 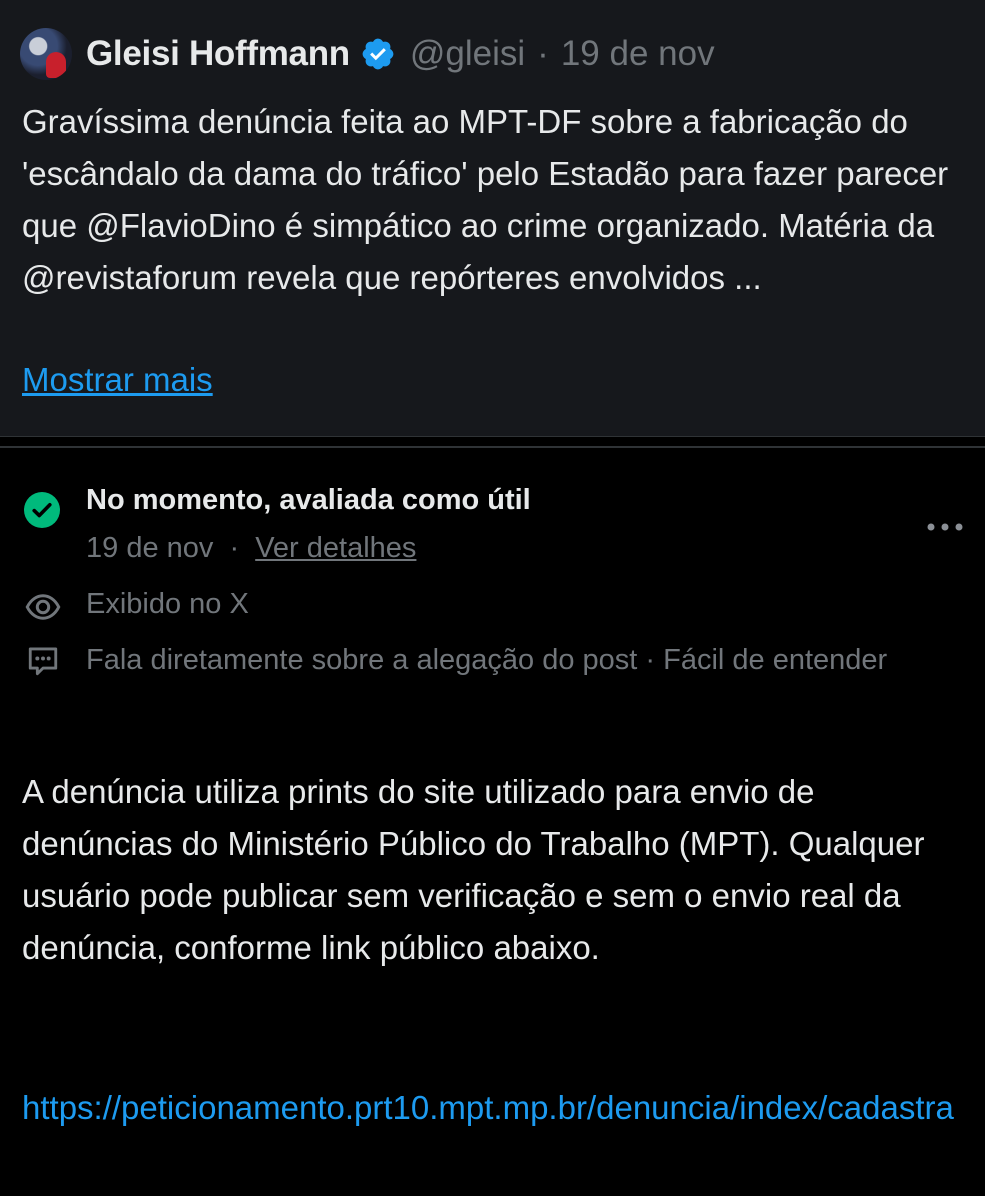 What do you see at coordinates (378, 54) in the screenshot?
I see `verified-badge-icon` at bounding box center [378, 54].